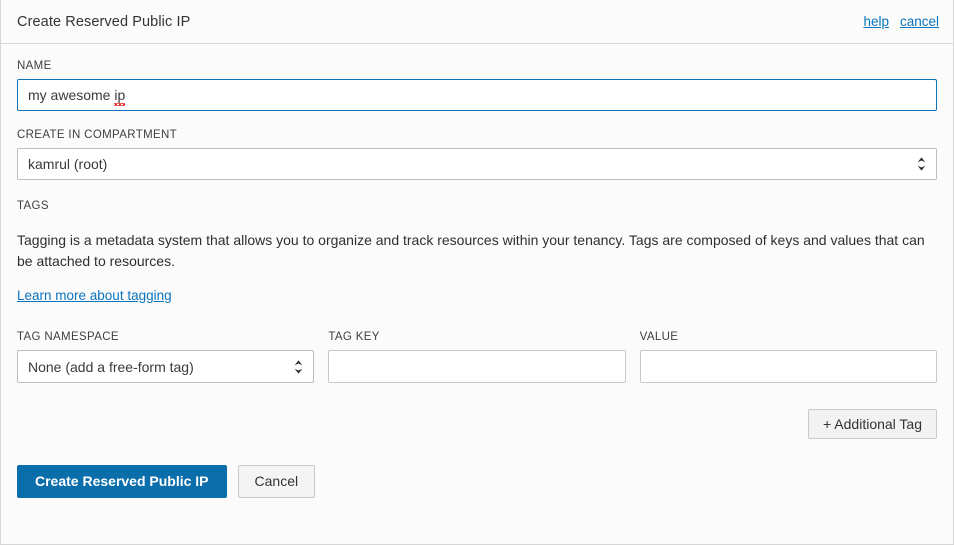 This screenshot has width=954, height=545. What do you see at coordinates (477, 77) in the screenshot?
I see `name-field-group: NAME my awesome ip` at bounding box center [477, 77].